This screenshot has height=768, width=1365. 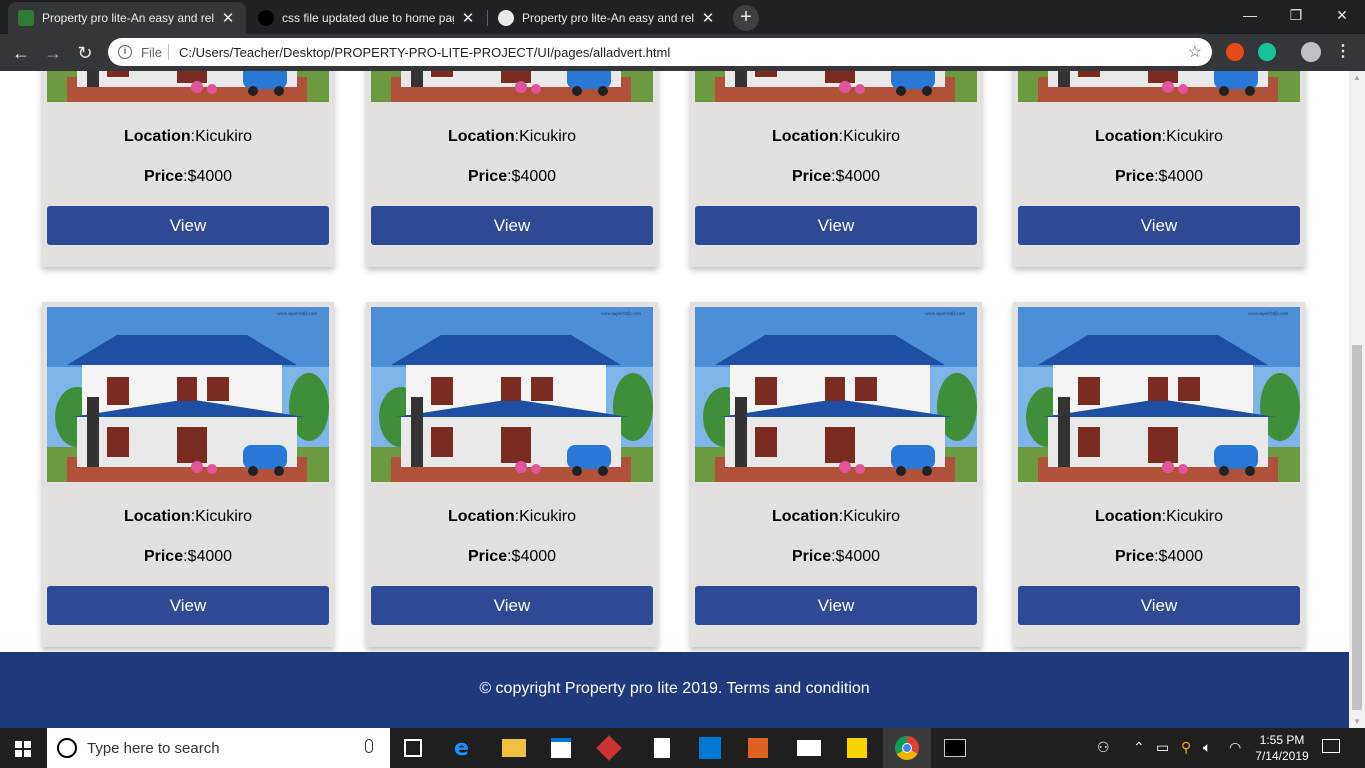 I want to click on chrome-menu-icon: ⋮, so click(x=1343, y=51).